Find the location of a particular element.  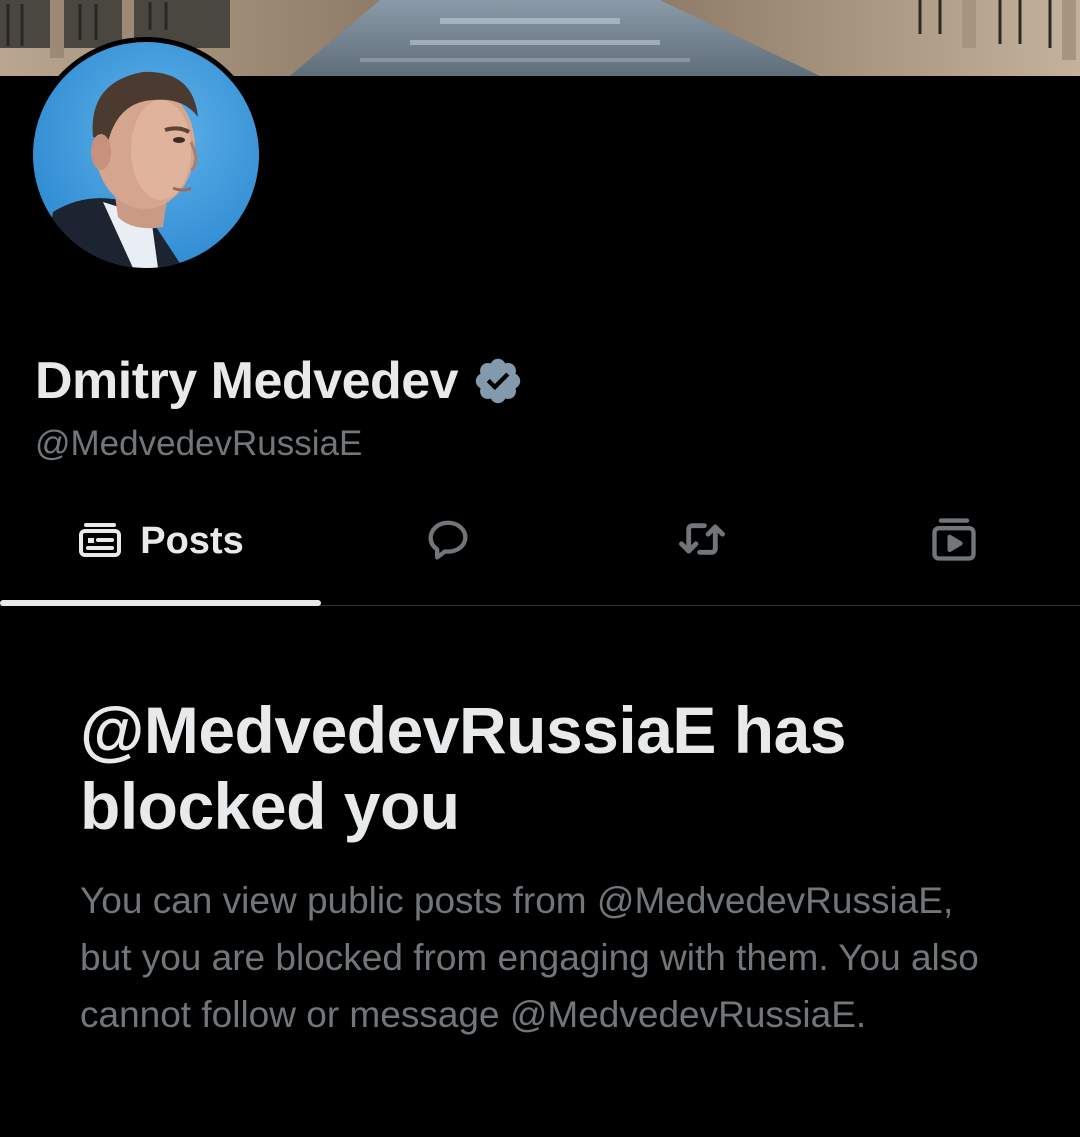

profile-avatar is located at coordinates (146, 155).